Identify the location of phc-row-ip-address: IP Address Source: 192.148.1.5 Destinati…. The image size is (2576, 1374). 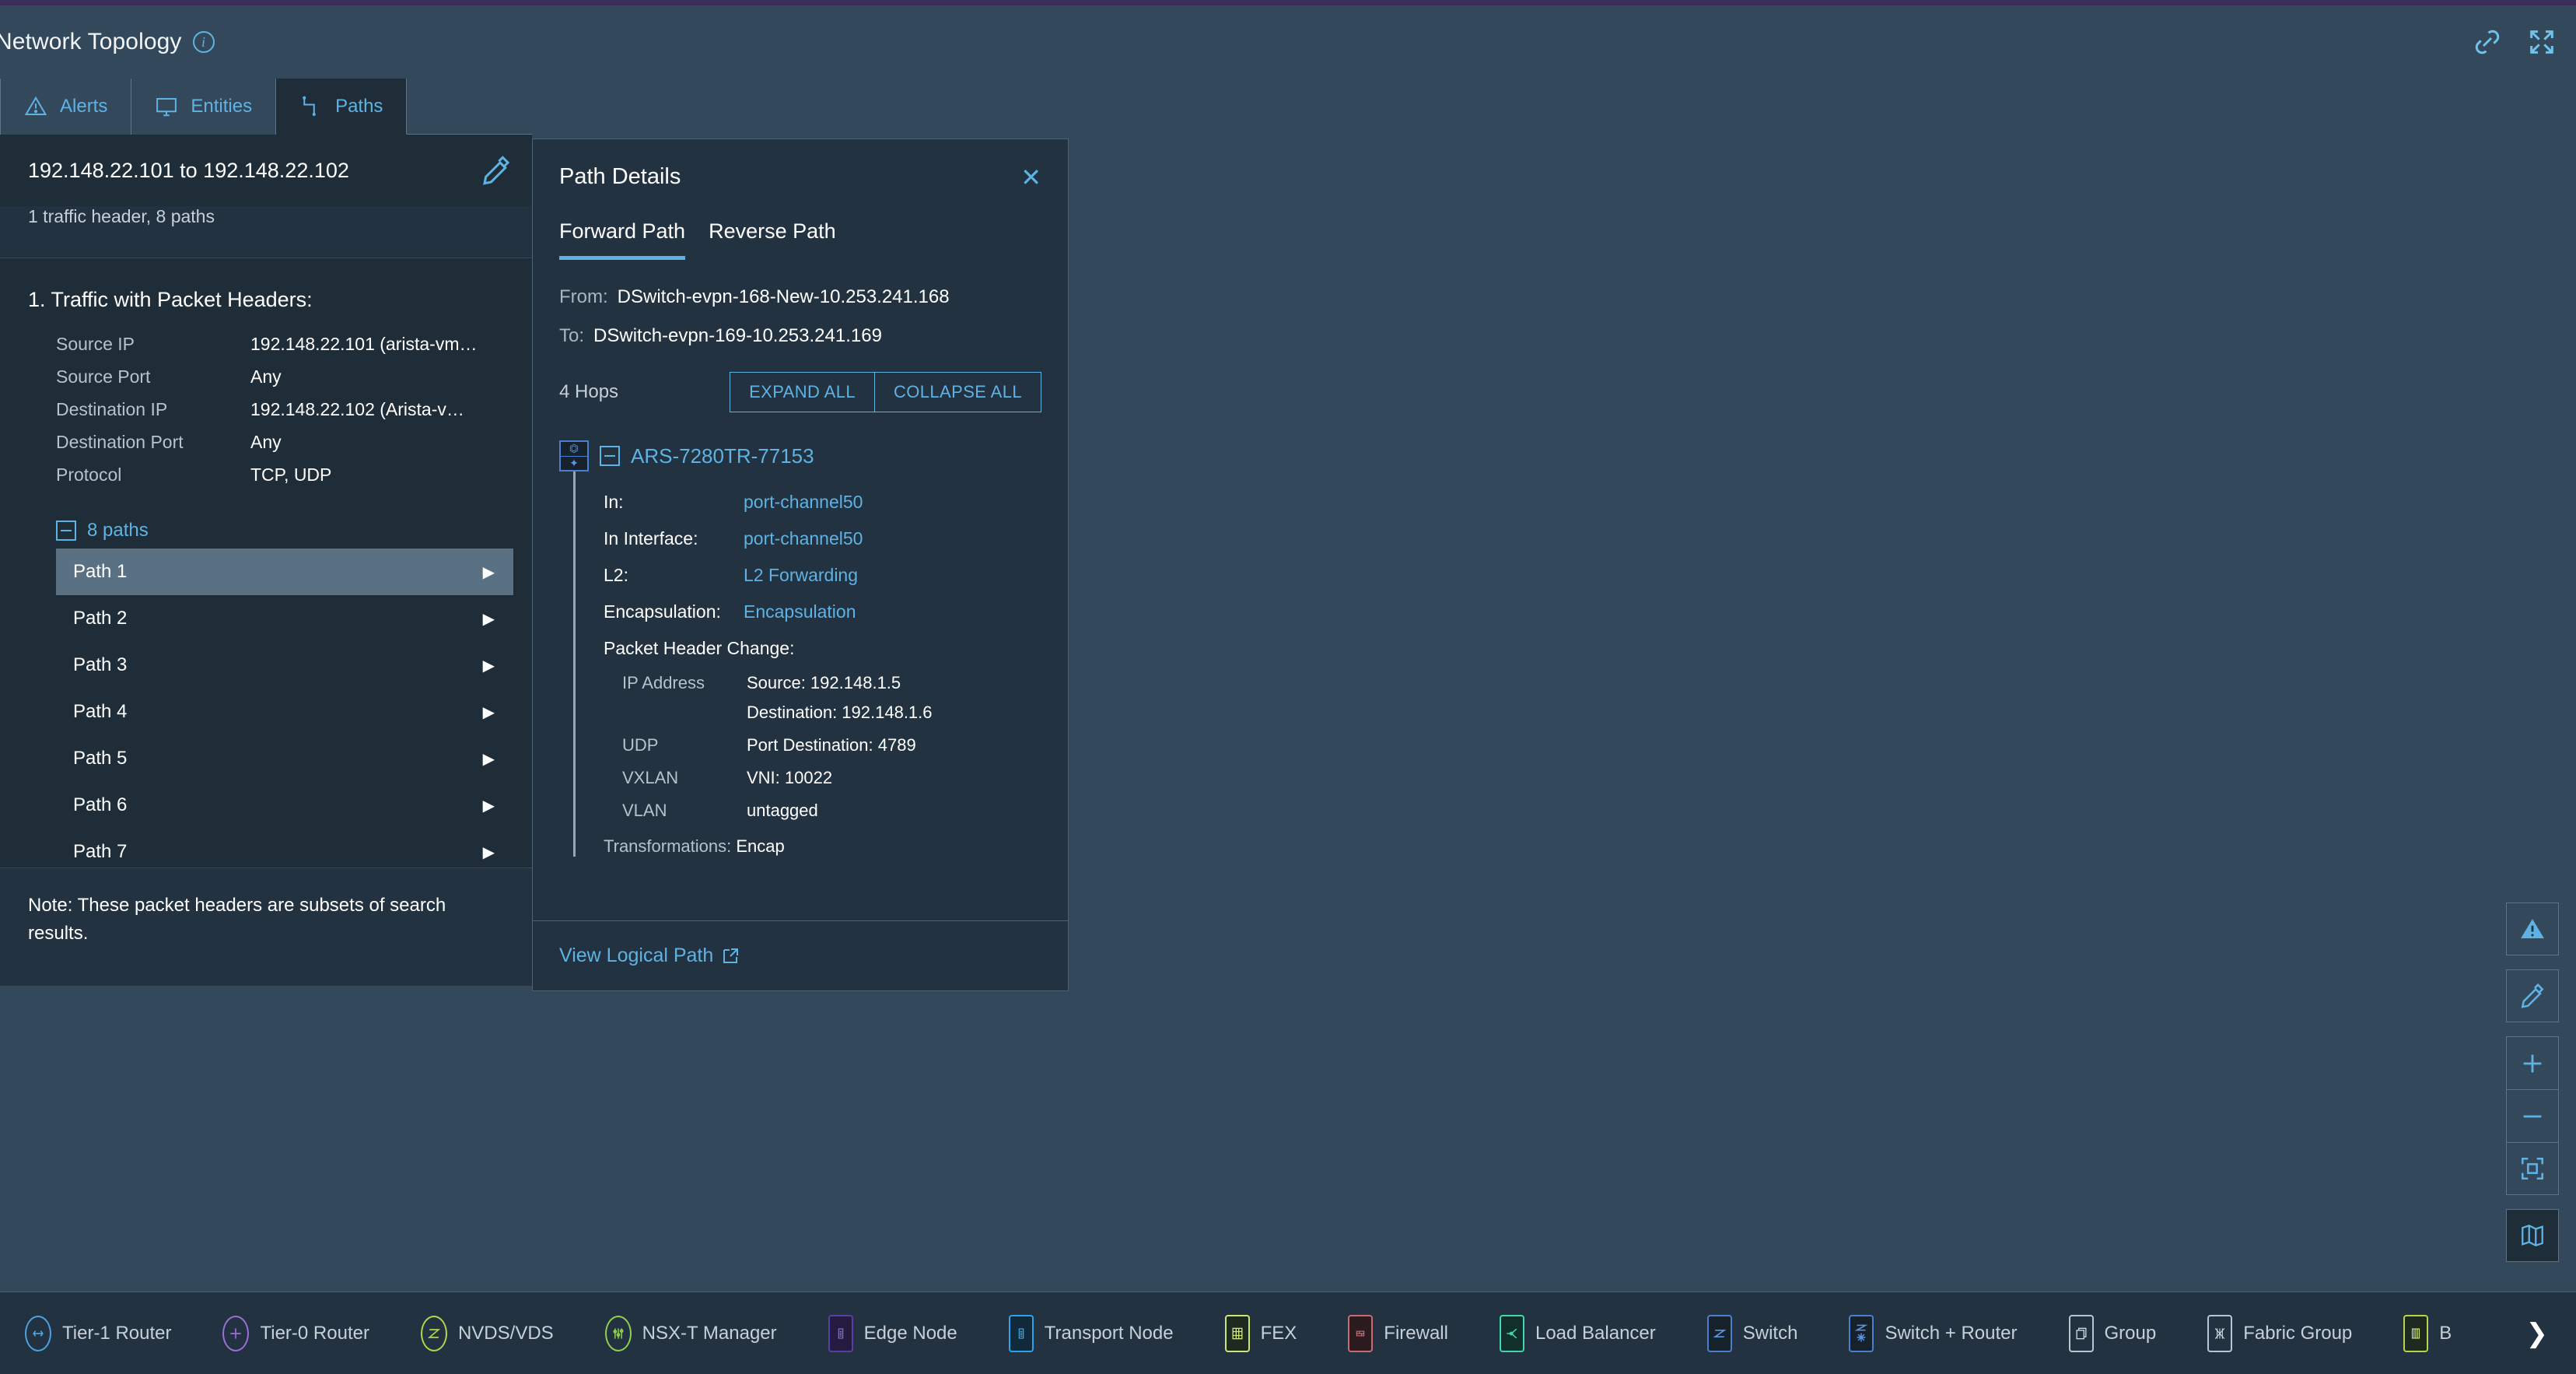
(822, 698).